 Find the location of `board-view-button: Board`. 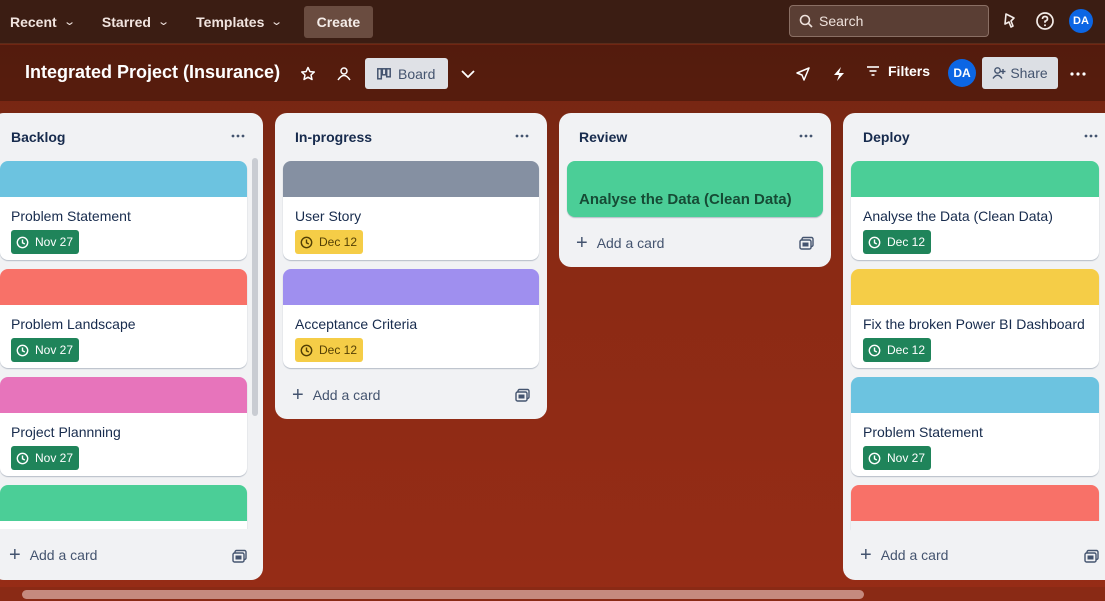

board-view-button: Board is located at coordinates (406, 73).